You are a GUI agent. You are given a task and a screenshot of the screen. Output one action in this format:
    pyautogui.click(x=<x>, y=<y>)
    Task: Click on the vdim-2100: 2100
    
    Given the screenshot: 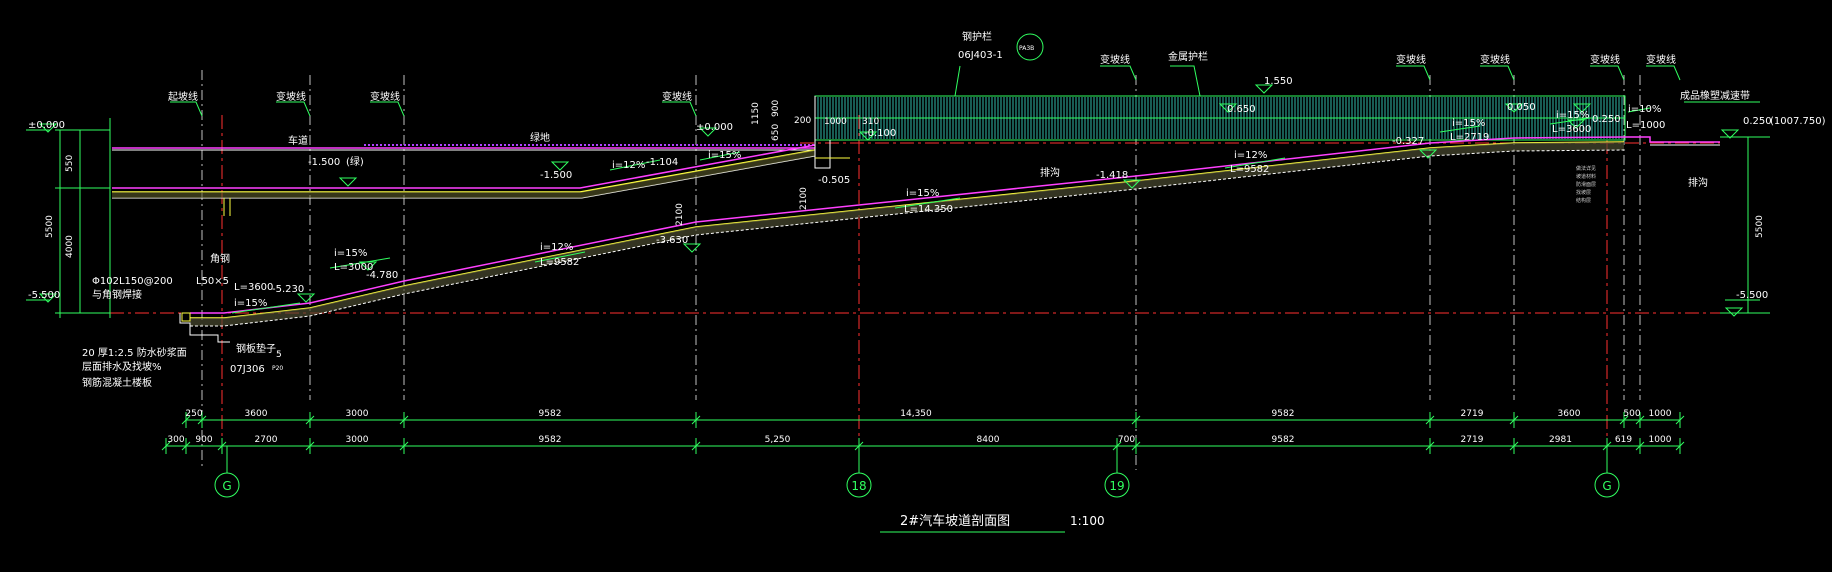 What is the action you would take?
    pyautogui.click(x=680, y=214)
    